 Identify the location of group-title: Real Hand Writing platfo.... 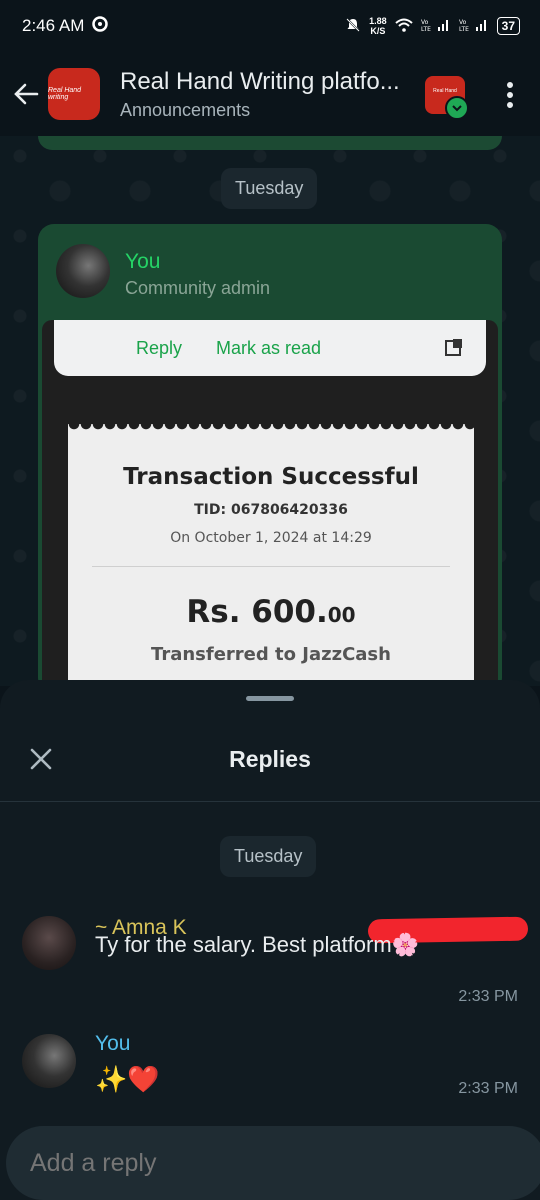
(260, 81).